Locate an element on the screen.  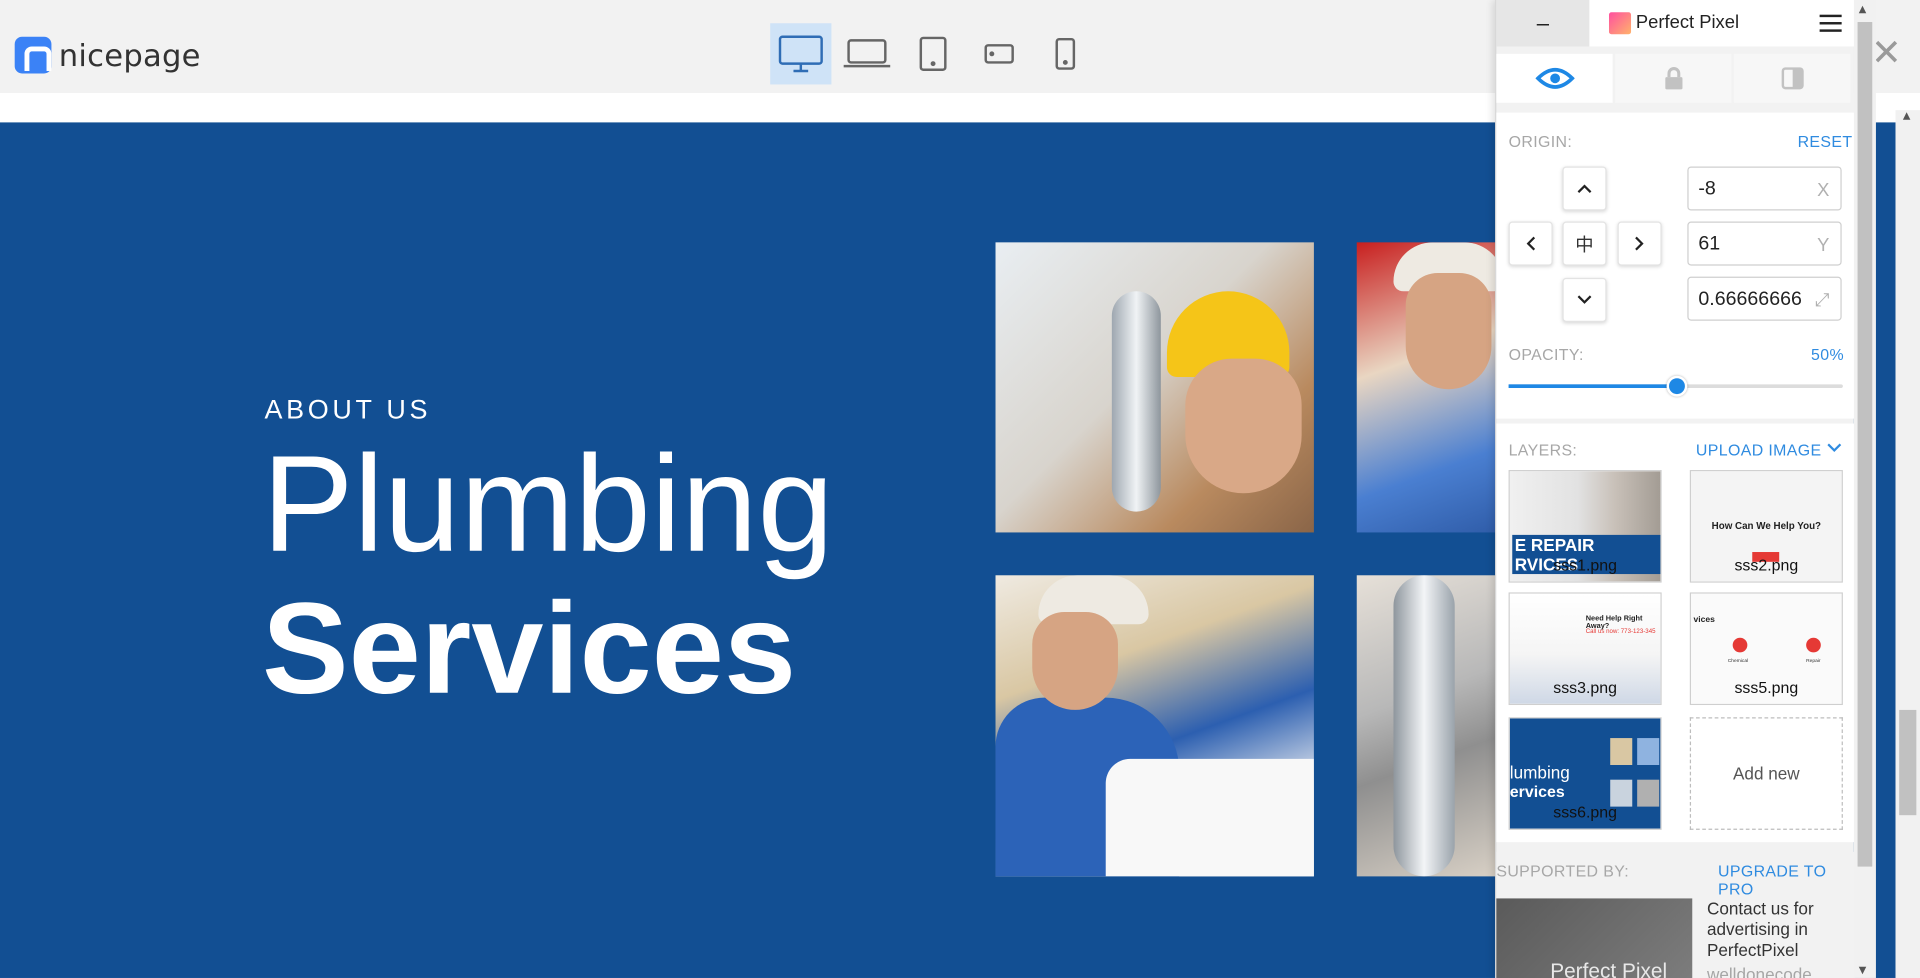
hamburger-menu-icon is located at coordinates (1830, 23).